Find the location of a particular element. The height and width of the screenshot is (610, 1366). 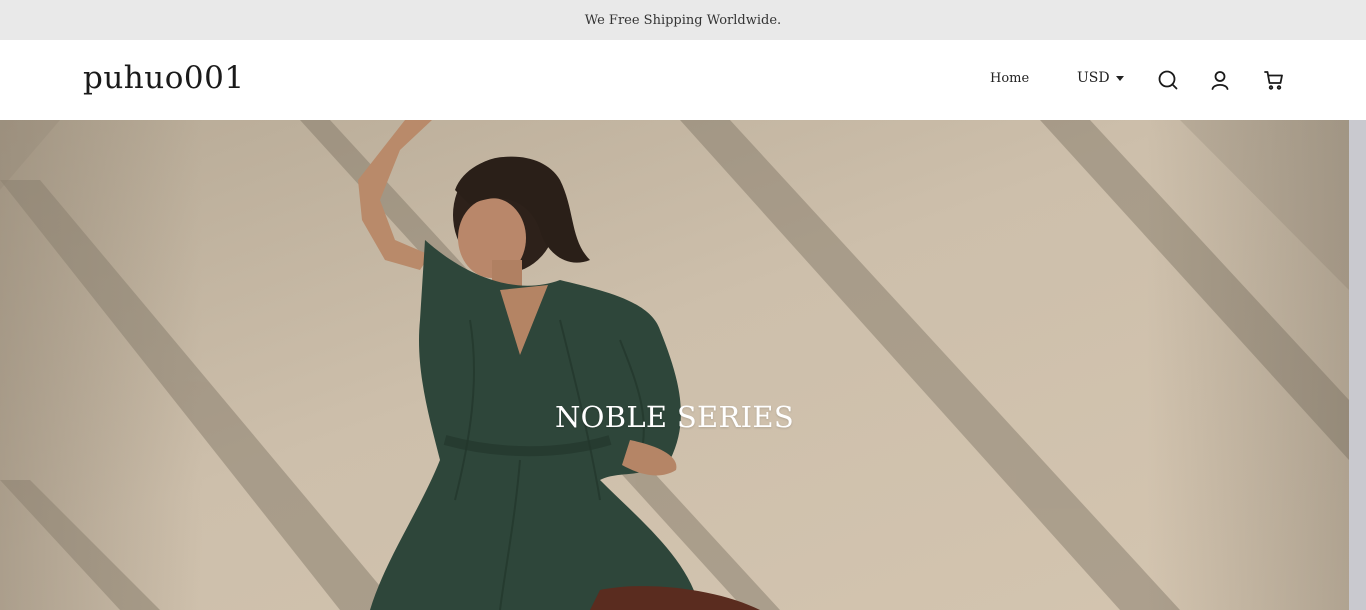

site-header: puhuo001 Home USD is located at coordinates (683, 80).